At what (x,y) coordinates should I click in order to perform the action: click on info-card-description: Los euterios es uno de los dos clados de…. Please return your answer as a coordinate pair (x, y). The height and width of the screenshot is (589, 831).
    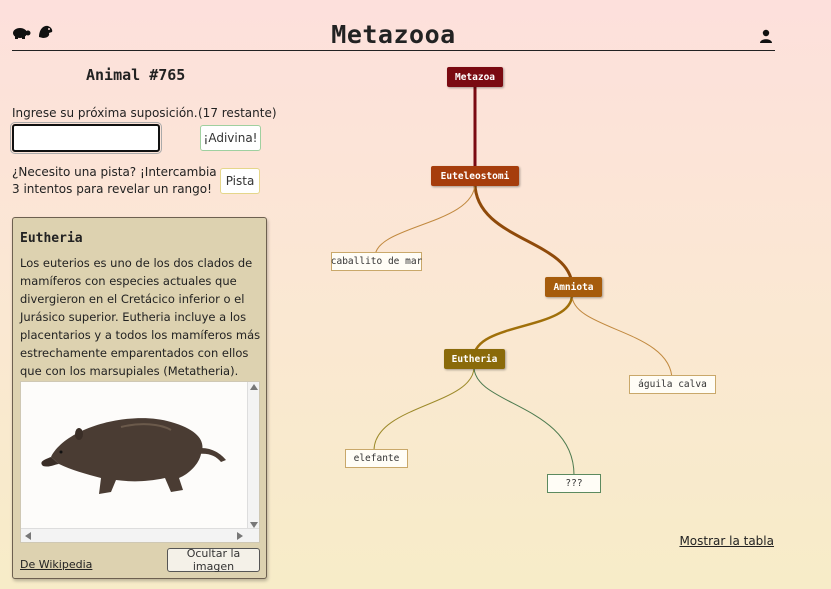
    Looking at the image, I should click on (140, 317).